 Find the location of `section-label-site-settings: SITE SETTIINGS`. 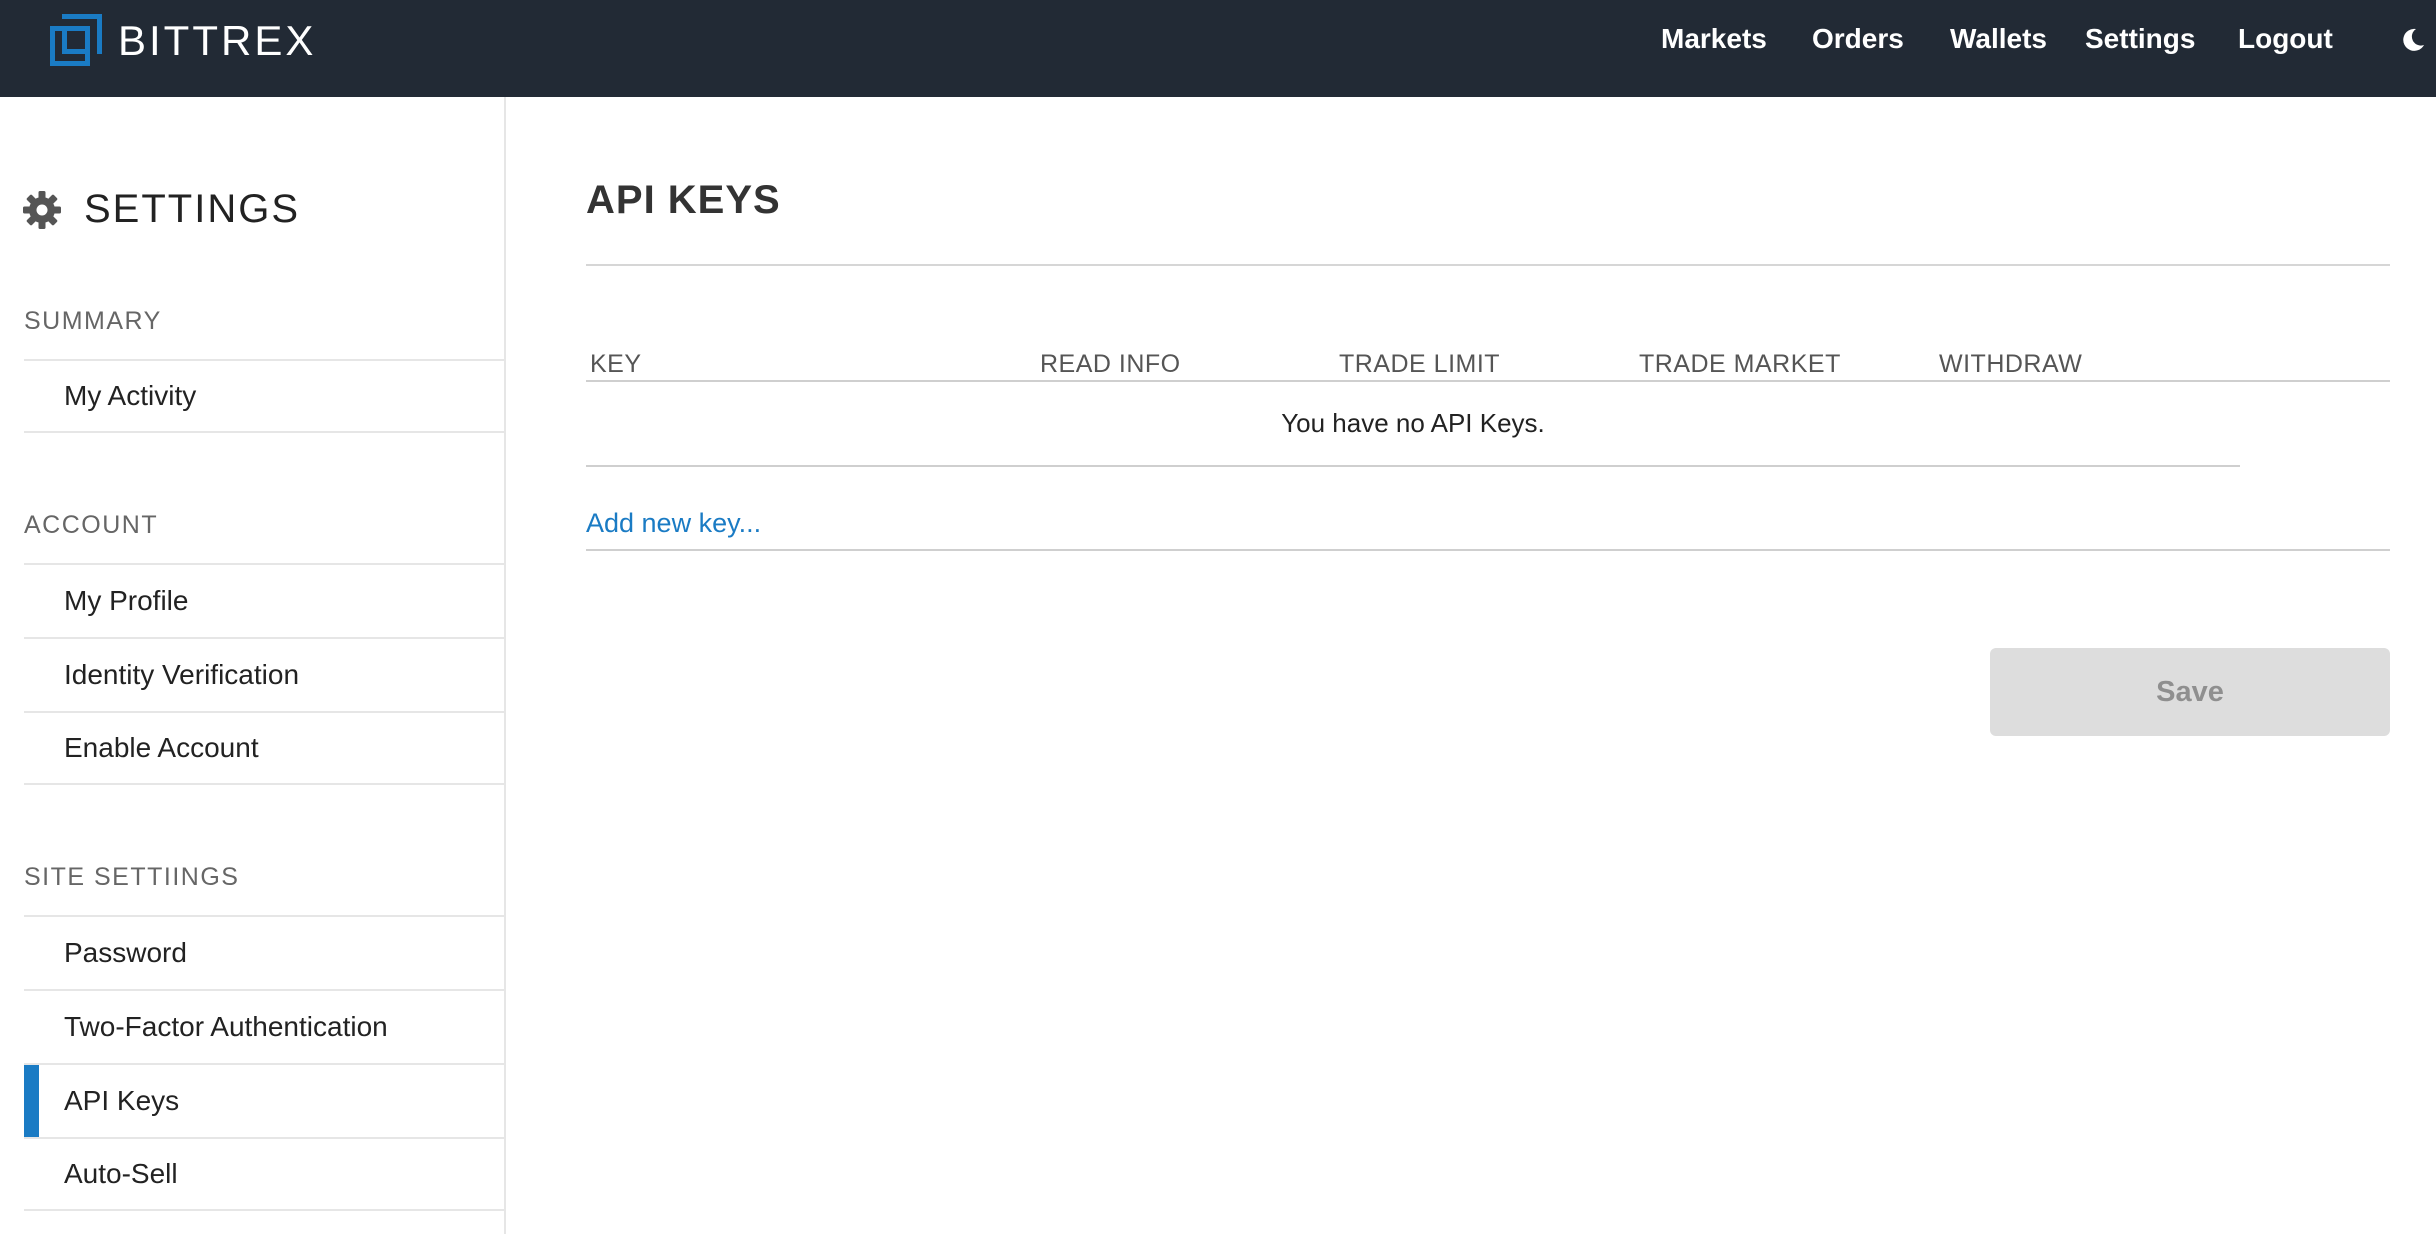

section-label-site-settings: SITE SETTIINGS is located at coordinates (132, 877).